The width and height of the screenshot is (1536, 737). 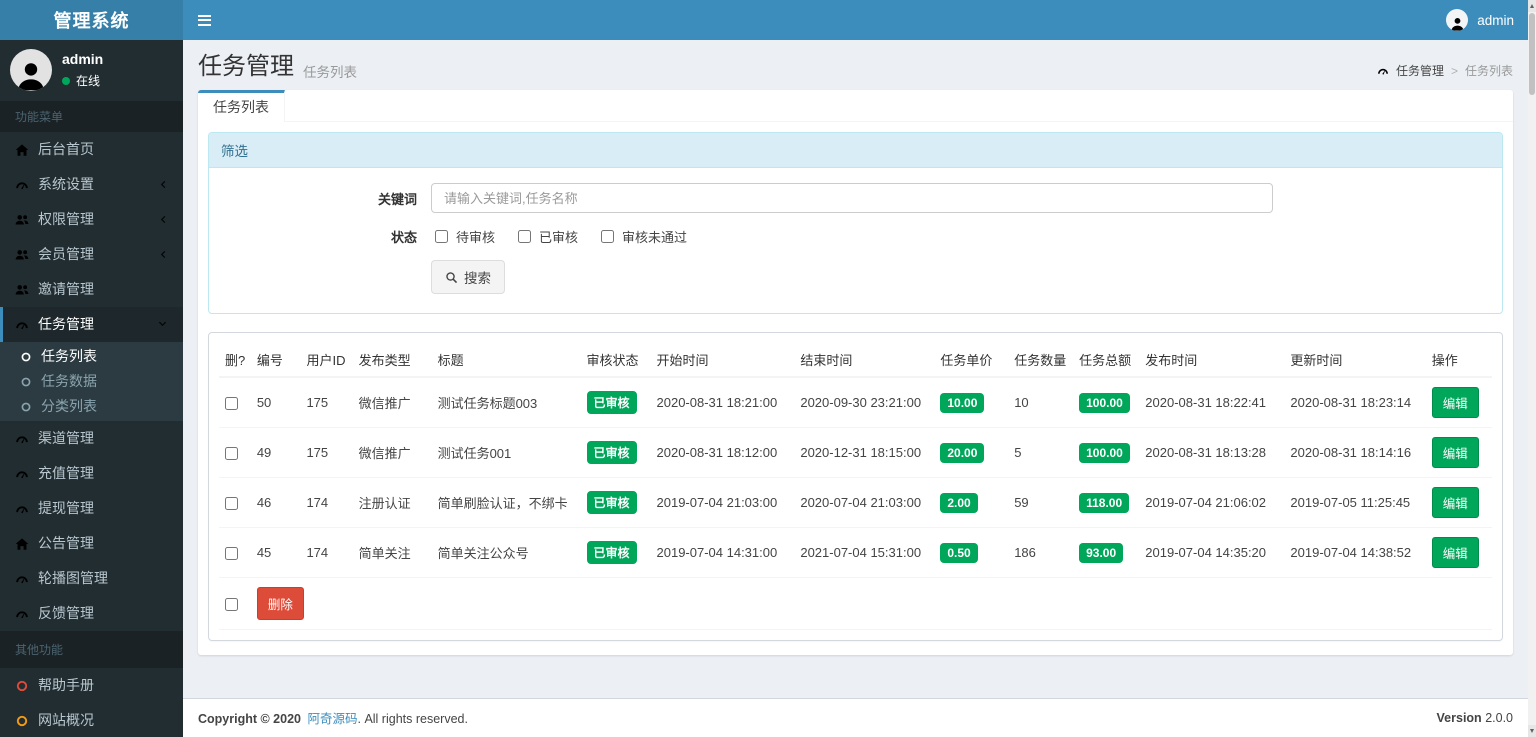 I want to click on cell-title: 测试任务001, so click(x=506, y=452).